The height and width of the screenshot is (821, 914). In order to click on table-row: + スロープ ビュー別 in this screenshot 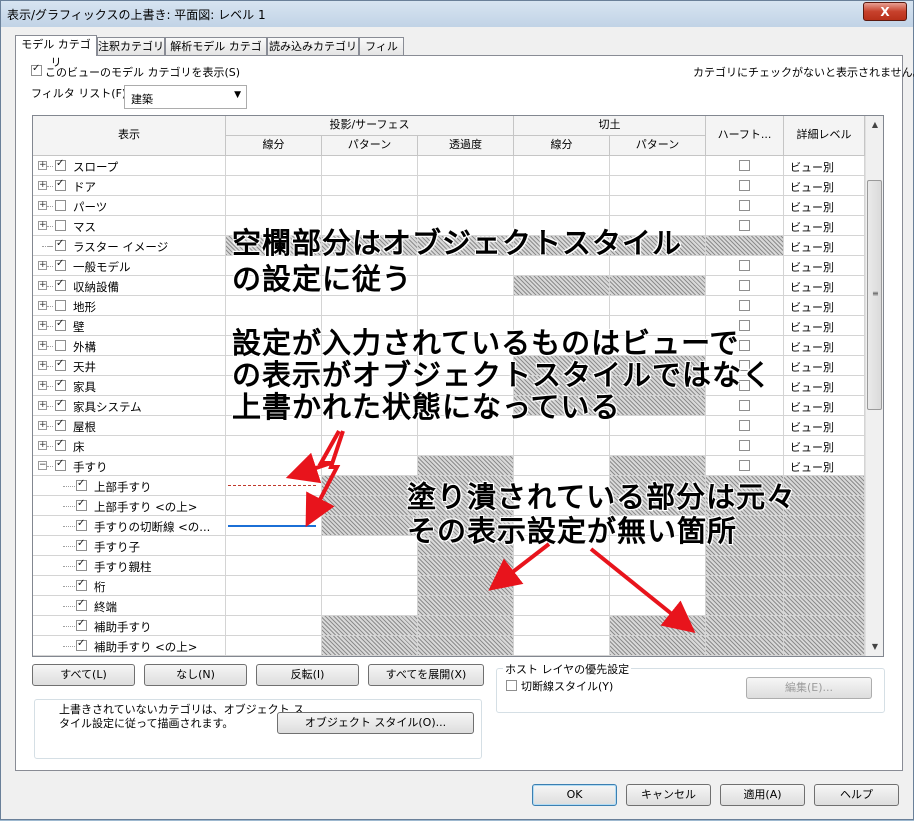, I will do `click(449, 166)`.